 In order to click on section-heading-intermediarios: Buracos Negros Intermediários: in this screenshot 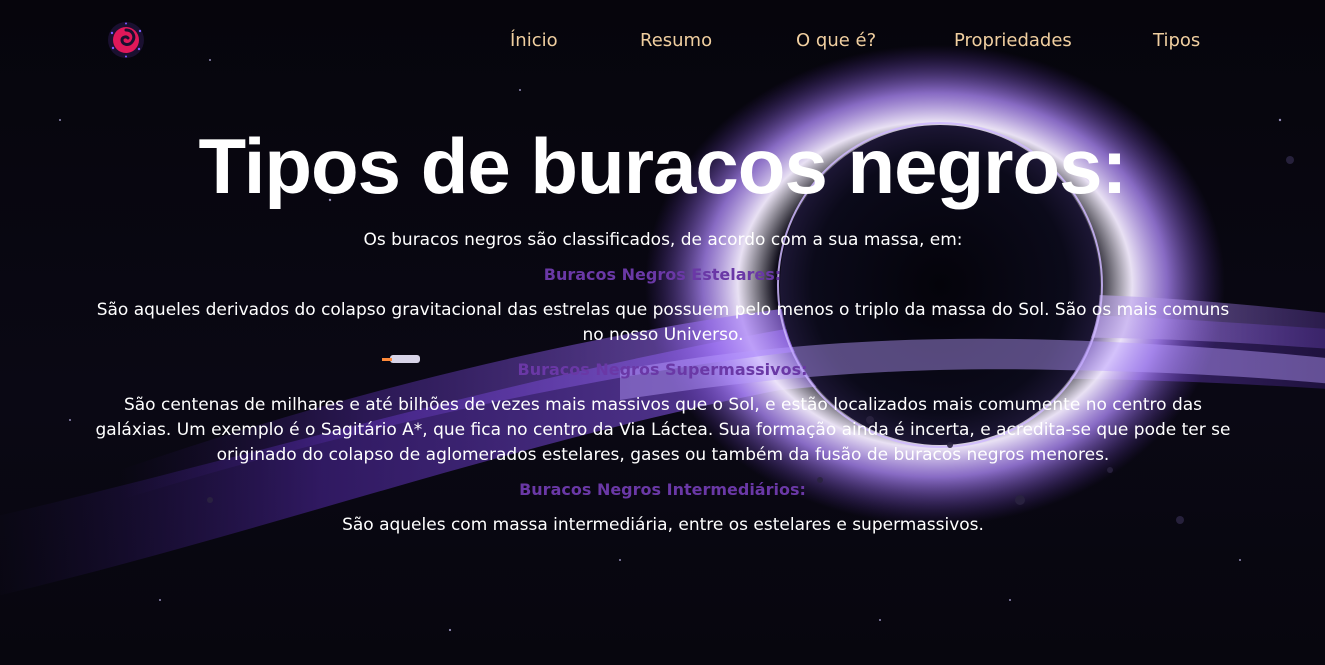, I will do `click(662, 489)`.